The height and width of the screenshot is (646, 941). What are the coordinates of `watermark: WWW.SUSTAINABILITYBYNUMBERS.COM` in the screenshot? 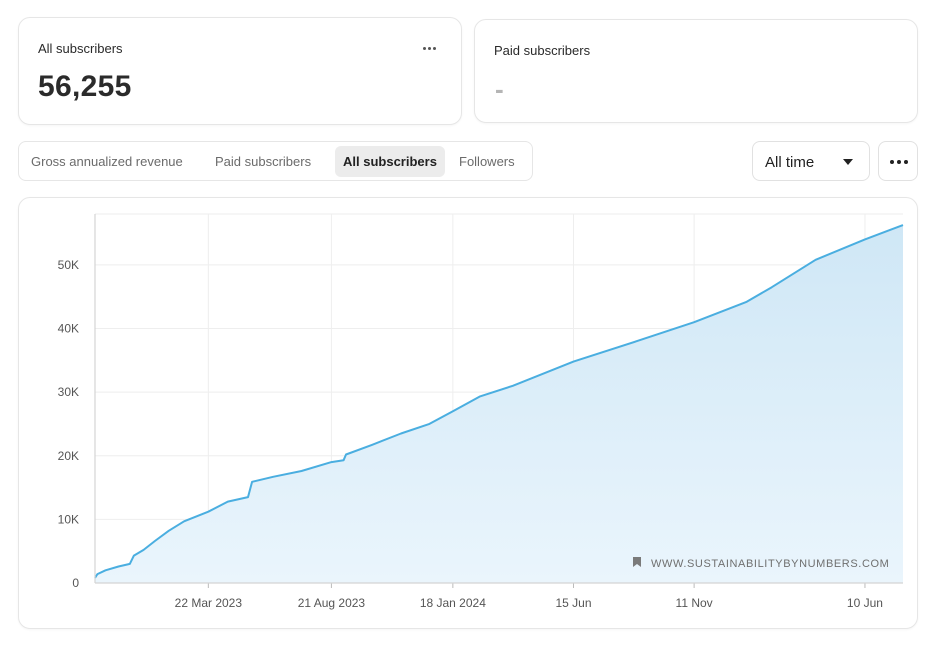 It's located at (761, 563).